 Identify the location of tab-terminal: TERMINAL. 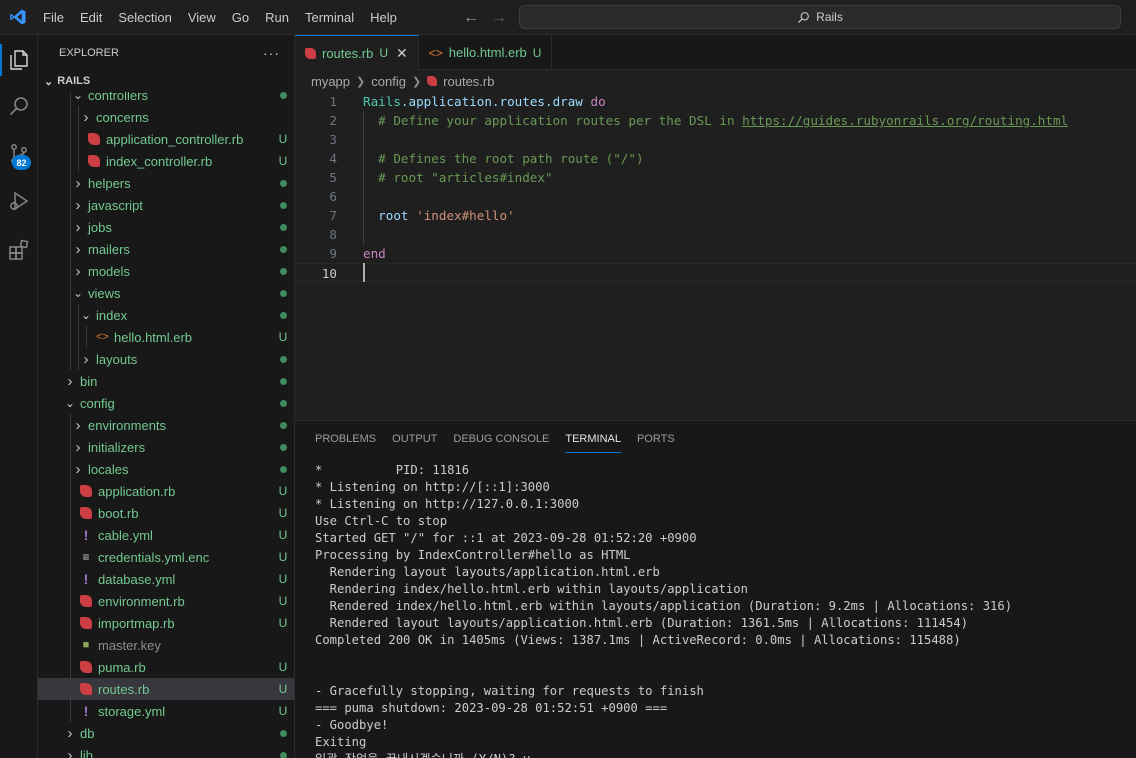
(593, 438).